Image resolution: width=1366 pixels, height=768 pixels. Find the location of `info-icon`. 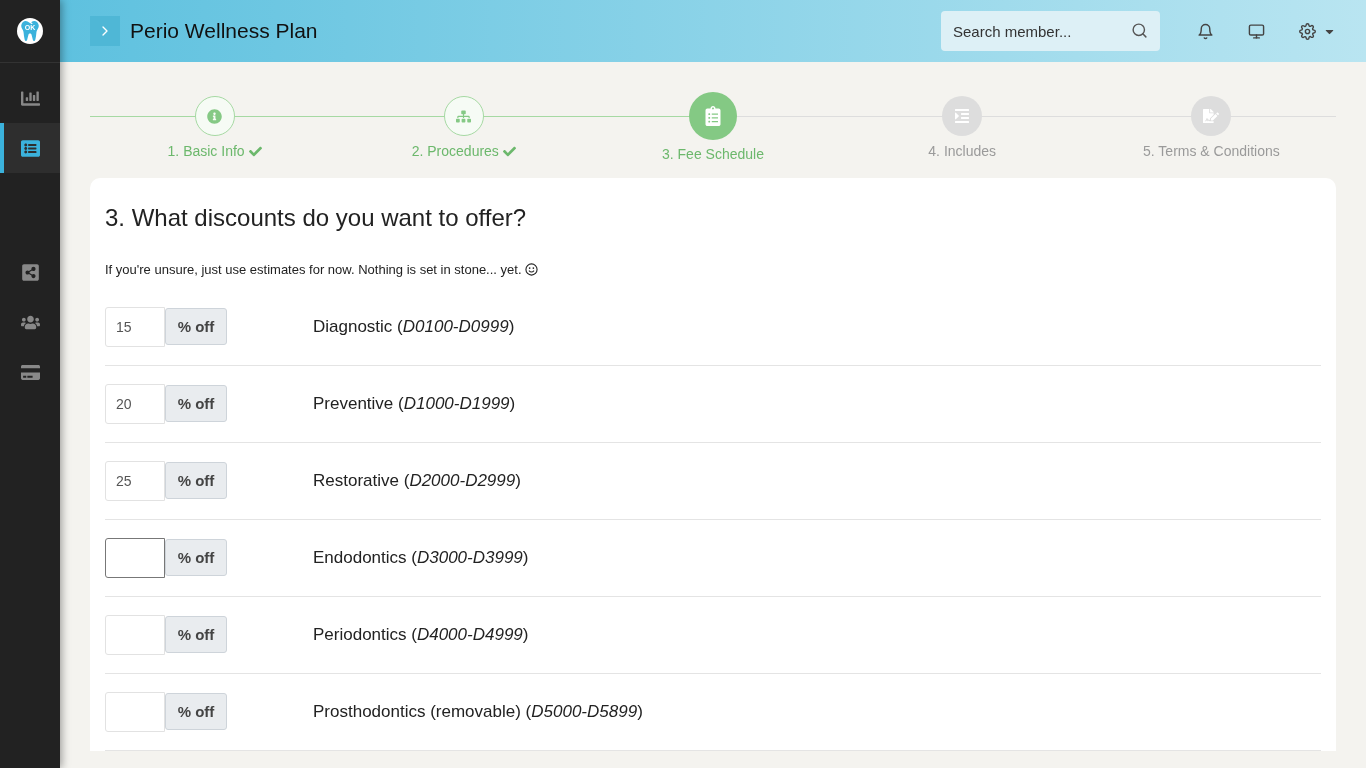

info-icon is located at coordinates (215, 116).